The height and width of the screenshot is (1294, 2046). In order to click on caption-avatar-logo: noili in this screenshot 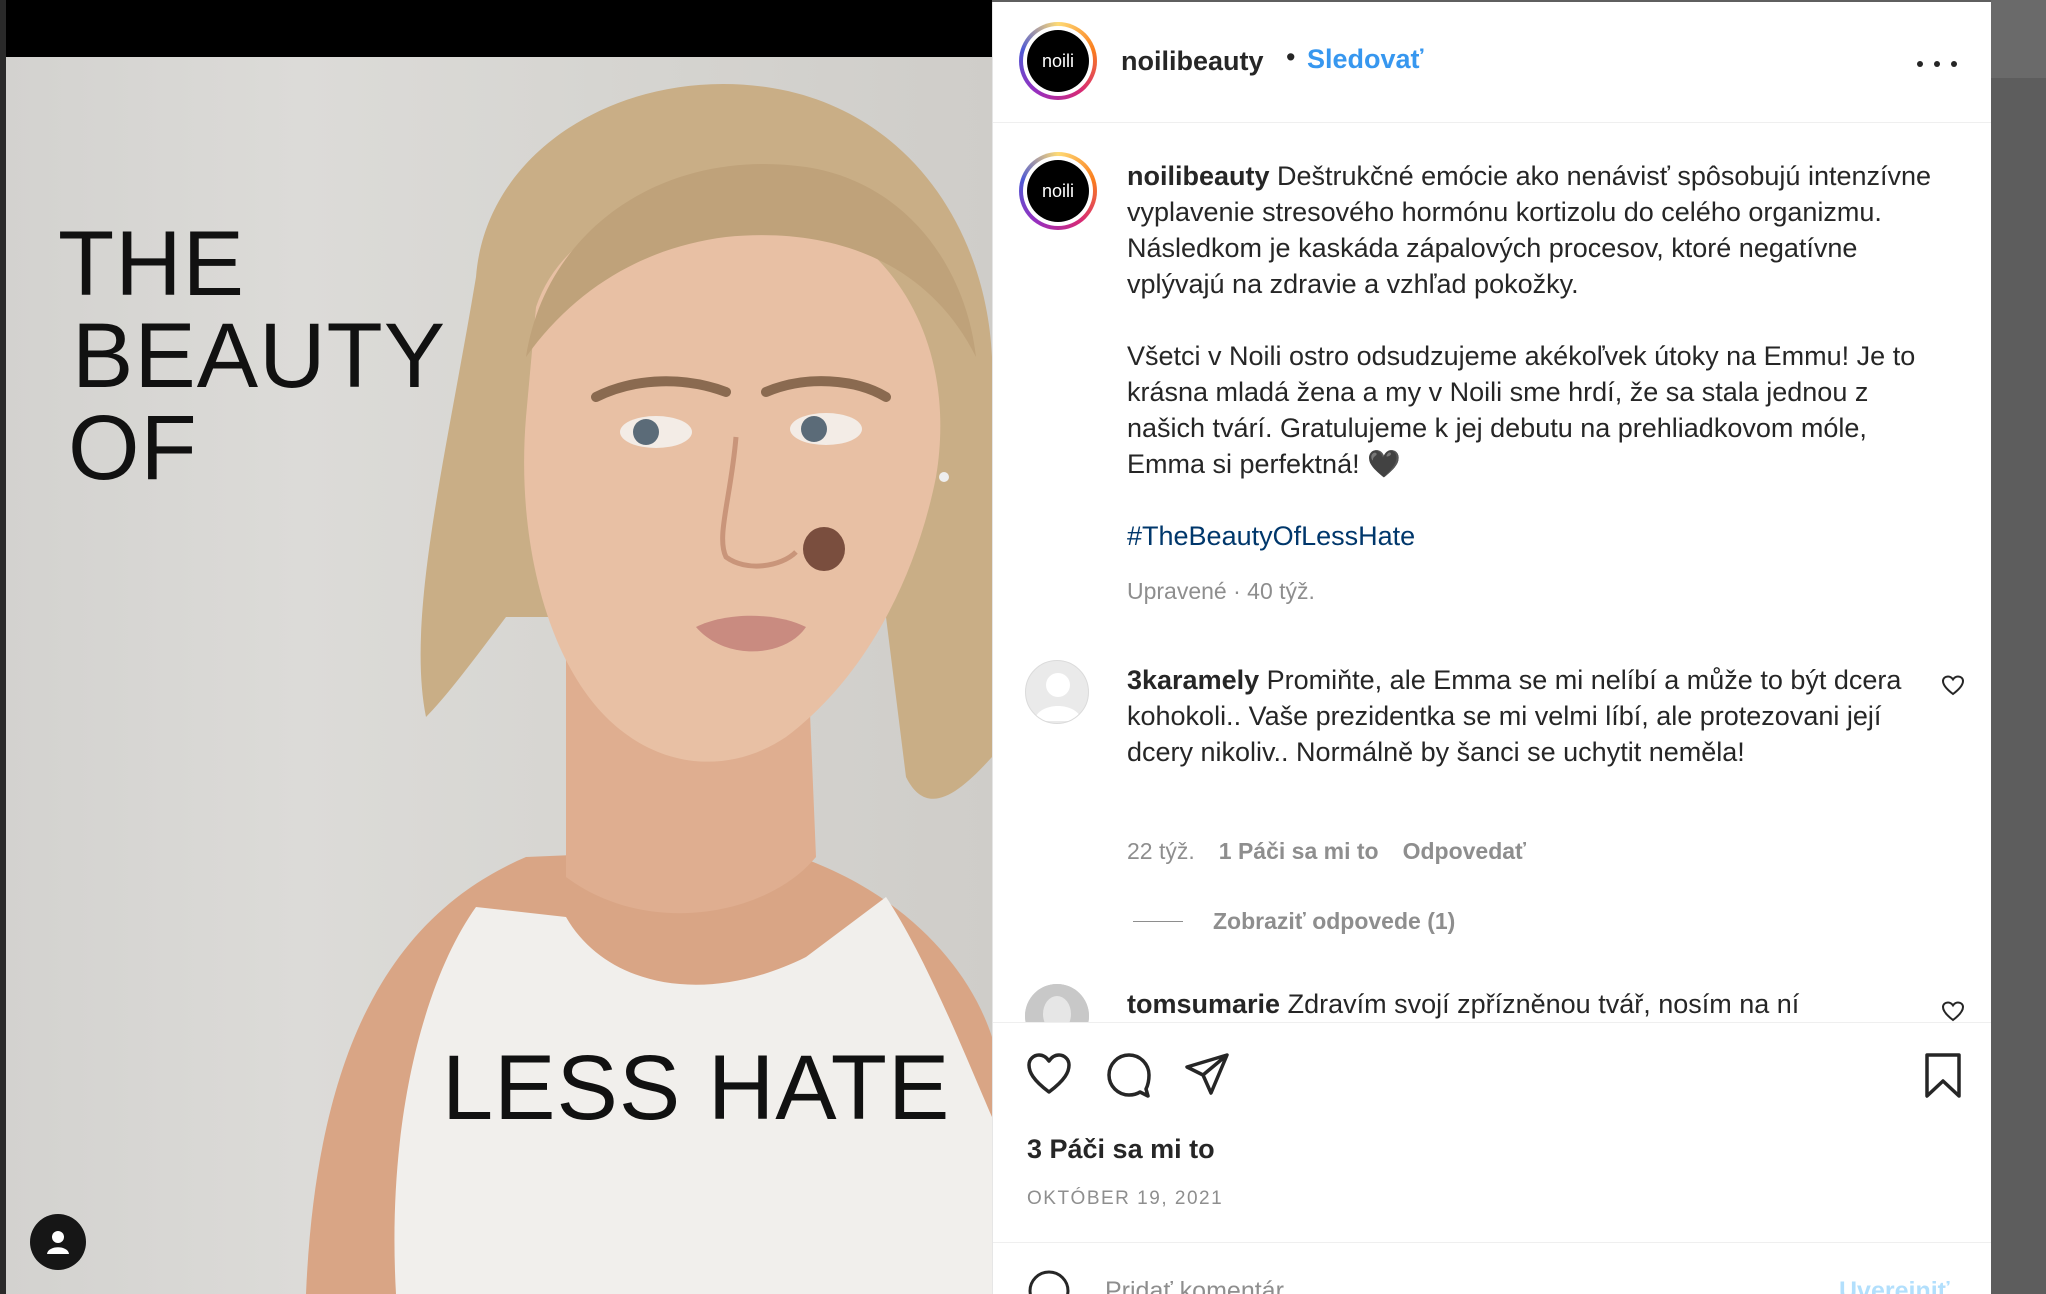, I will do `click(1058, 191)`.